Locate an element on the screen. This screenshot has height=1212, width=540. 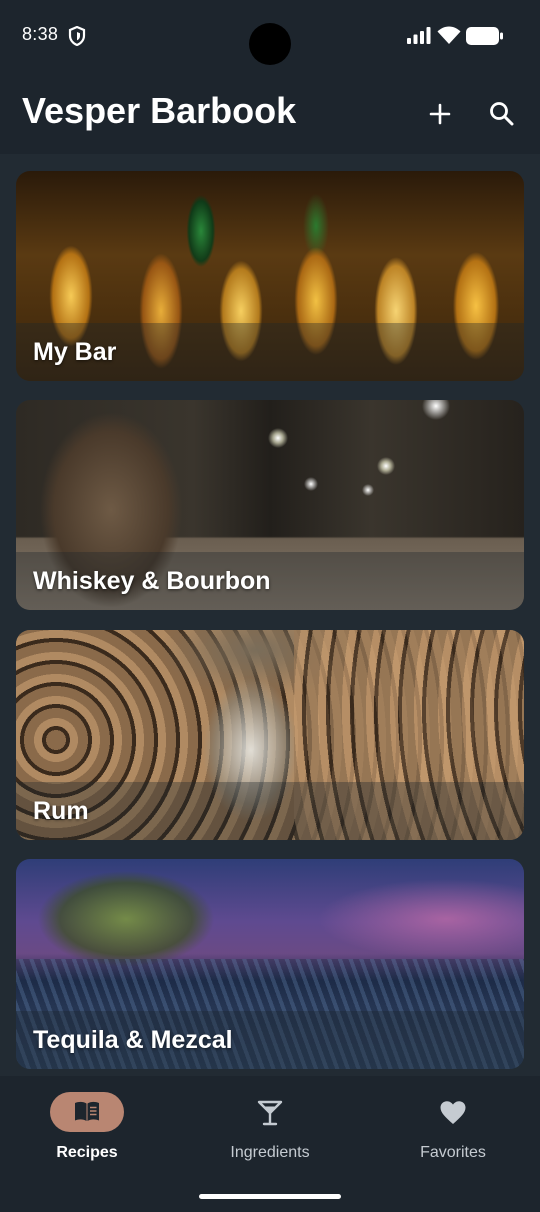
shield-icon is located at coordinates (77, 36).